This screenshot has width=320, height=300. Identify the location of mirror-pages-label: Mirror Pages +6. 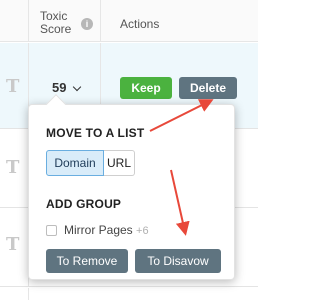
(106, 230).